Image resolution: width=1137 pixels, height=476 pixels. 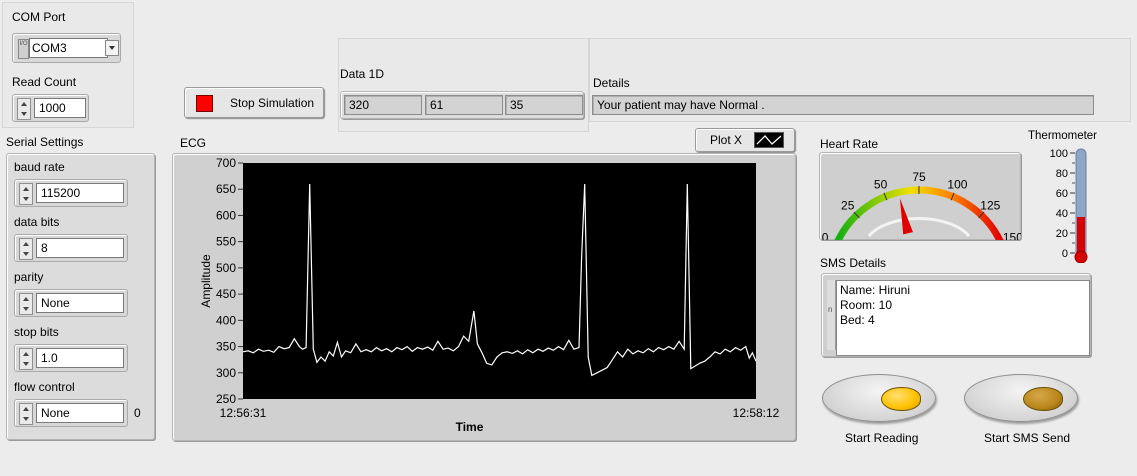 I want to click on baud-rate-input: 115200, so click(x=80, y=193).